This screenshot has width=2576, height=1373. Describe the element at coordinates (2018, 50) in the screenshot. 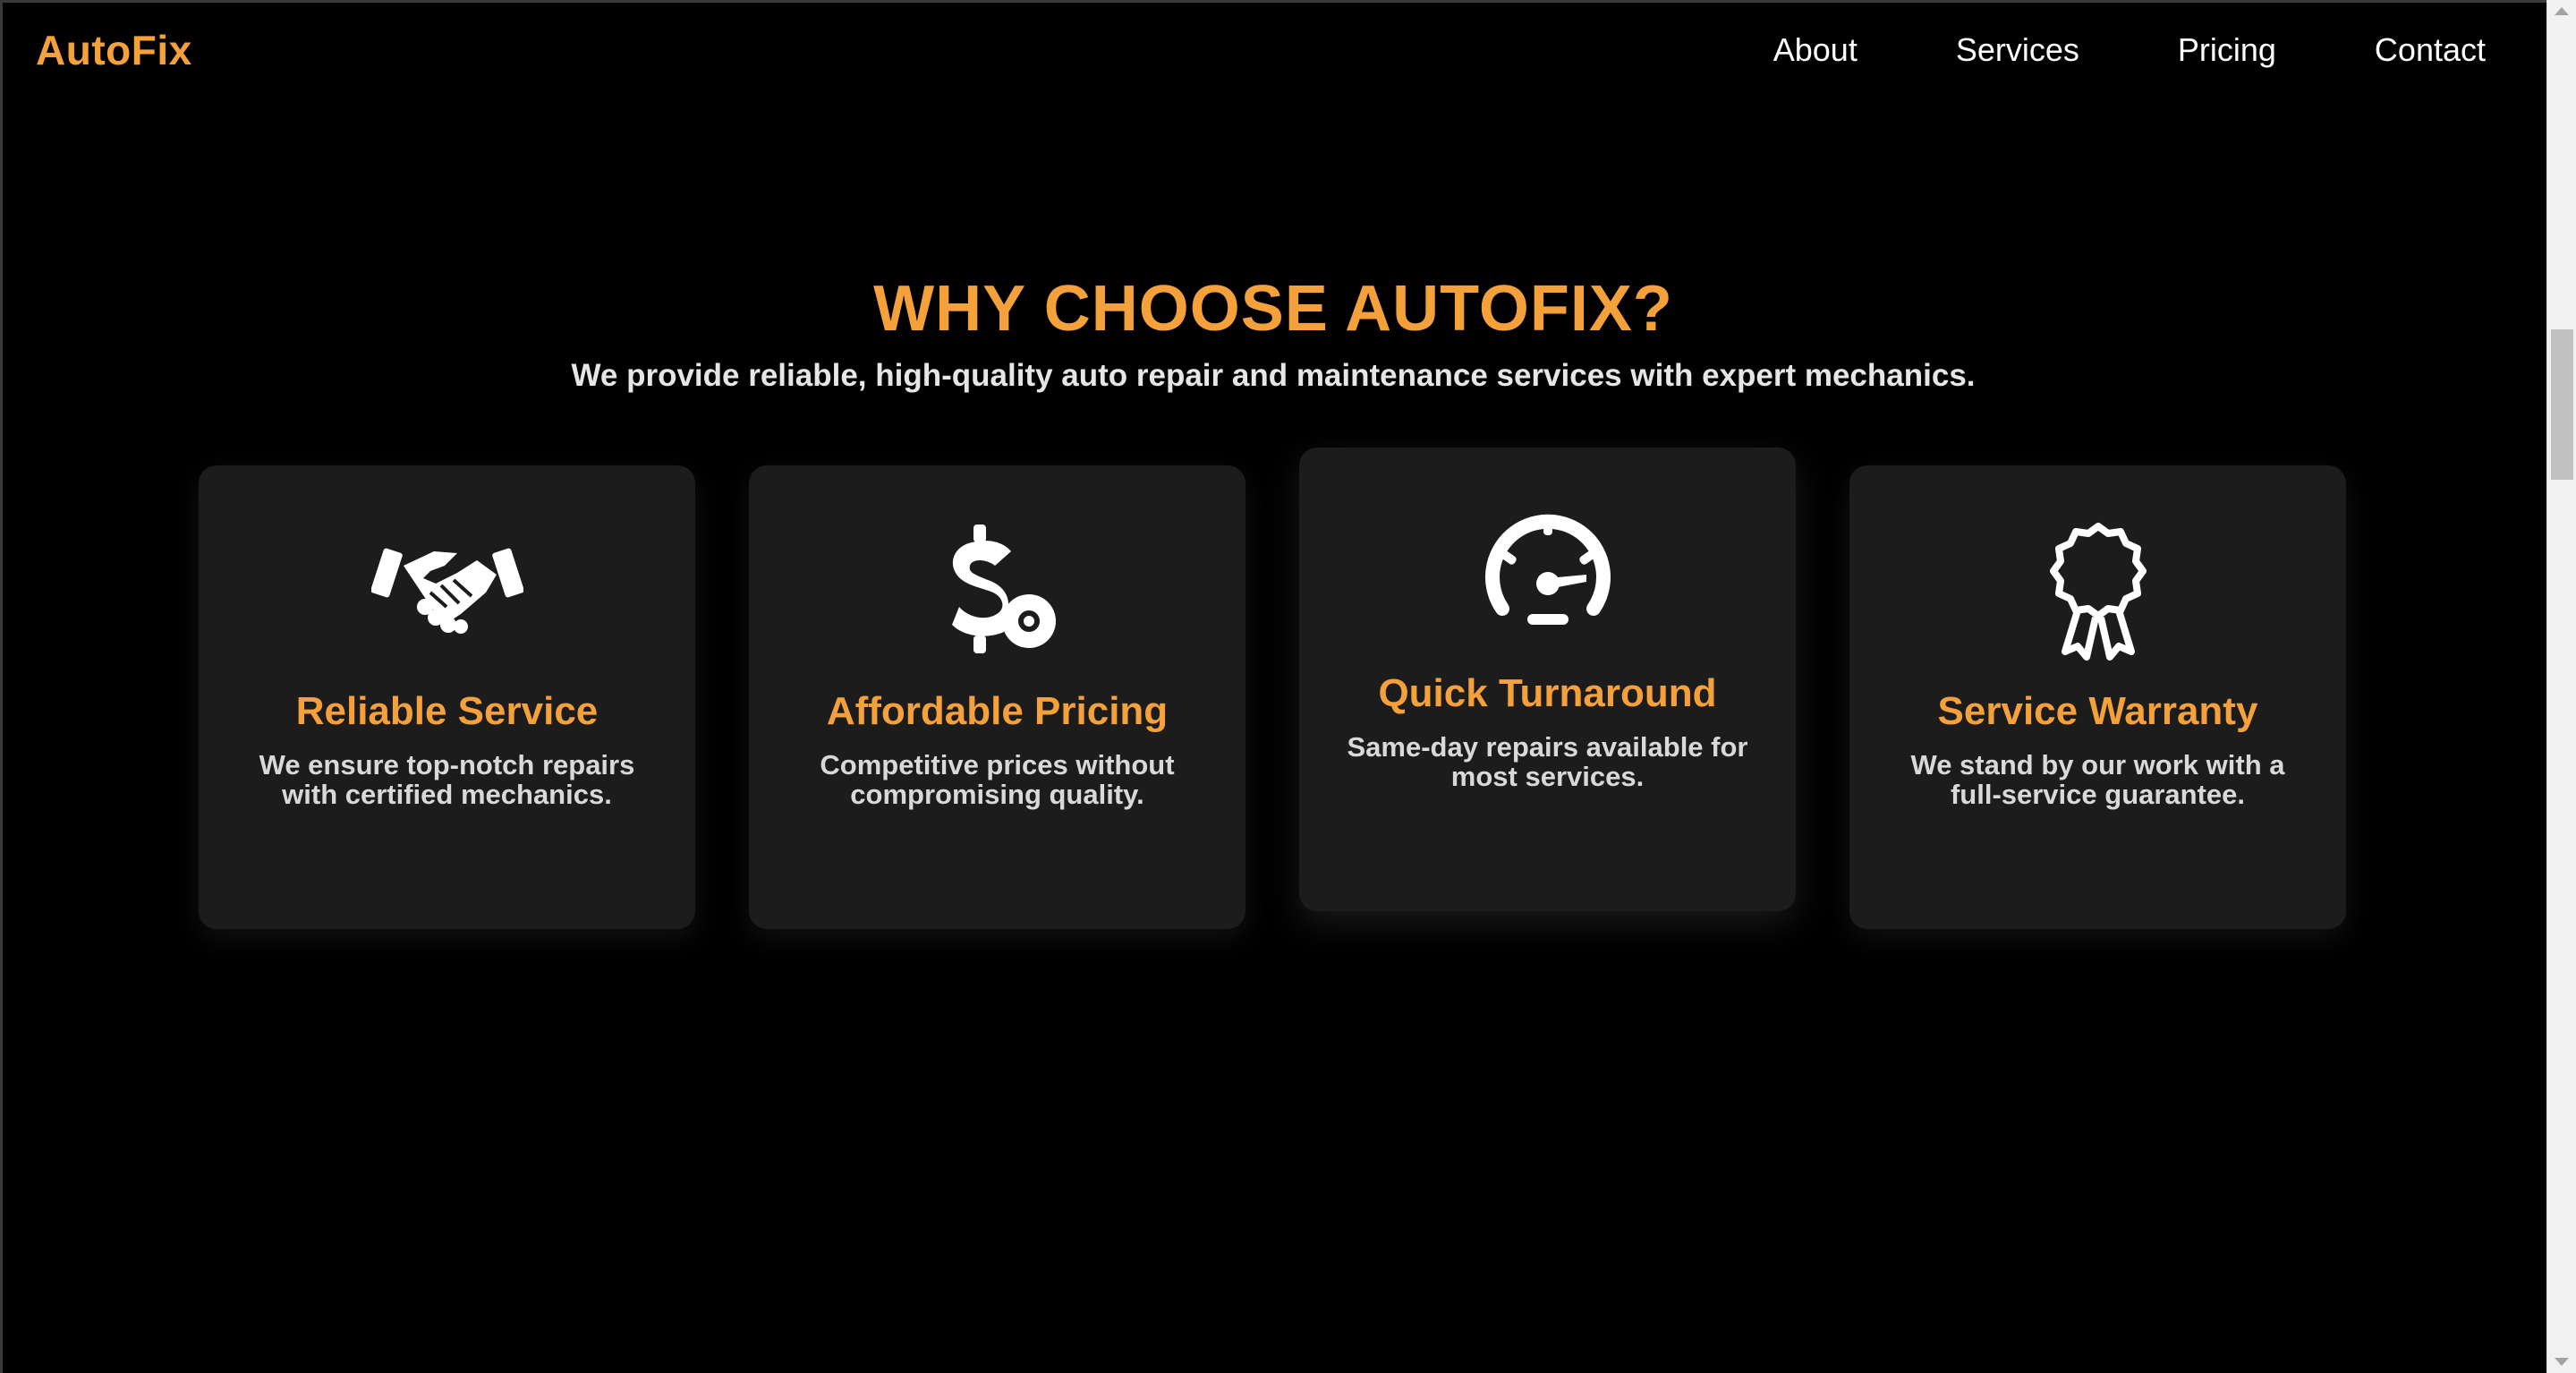

I see `nav-link-services: Services` at that location.